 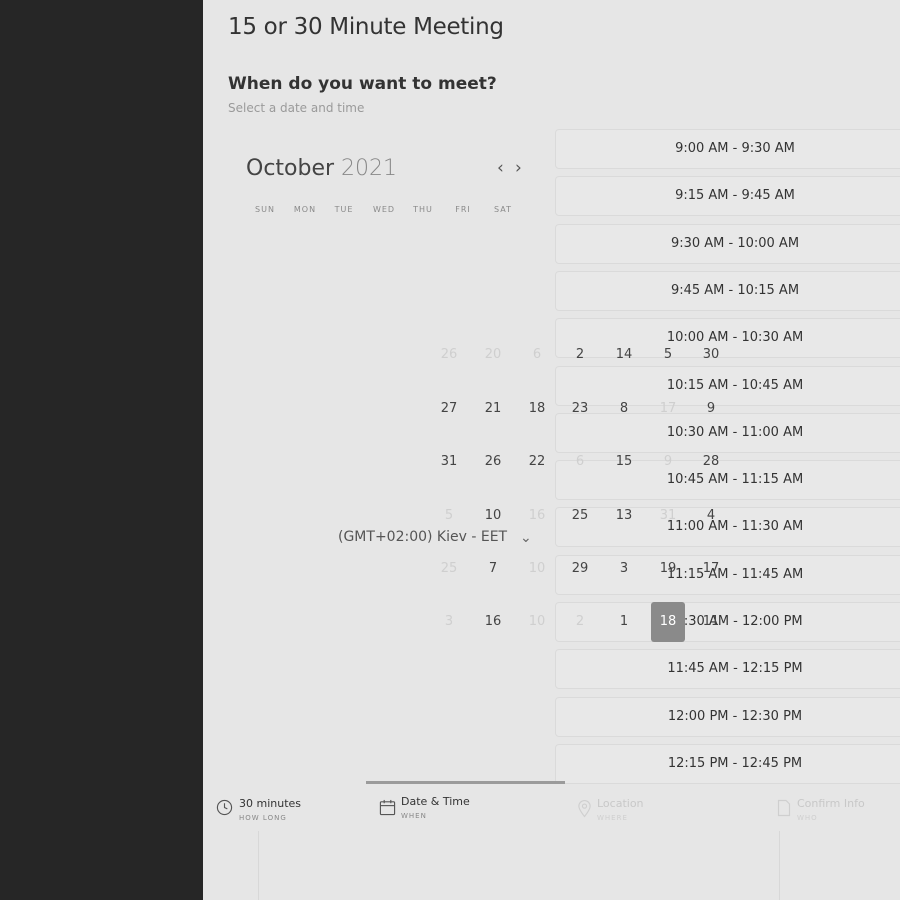 I want to click on calendar-day: 28, so click(x=711, y=462).